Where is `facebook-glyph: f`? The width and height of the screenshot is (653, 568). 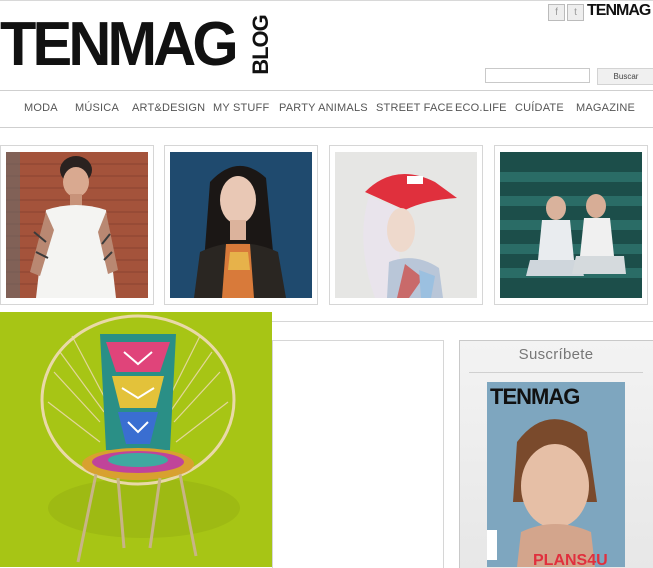
facebook-glyph: f is located at coordinates (556, 12).